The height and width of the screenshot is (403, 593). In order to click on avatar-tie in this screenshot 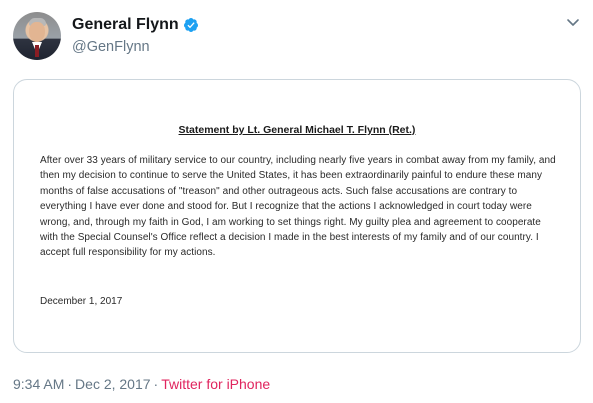, I will do `click(37, 51)`.